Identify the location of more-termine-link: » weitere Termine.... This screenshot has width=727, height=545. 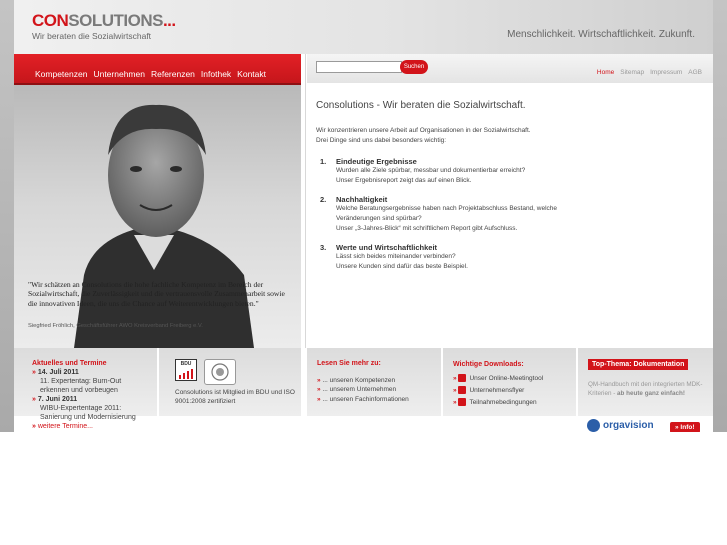
(94, 426).